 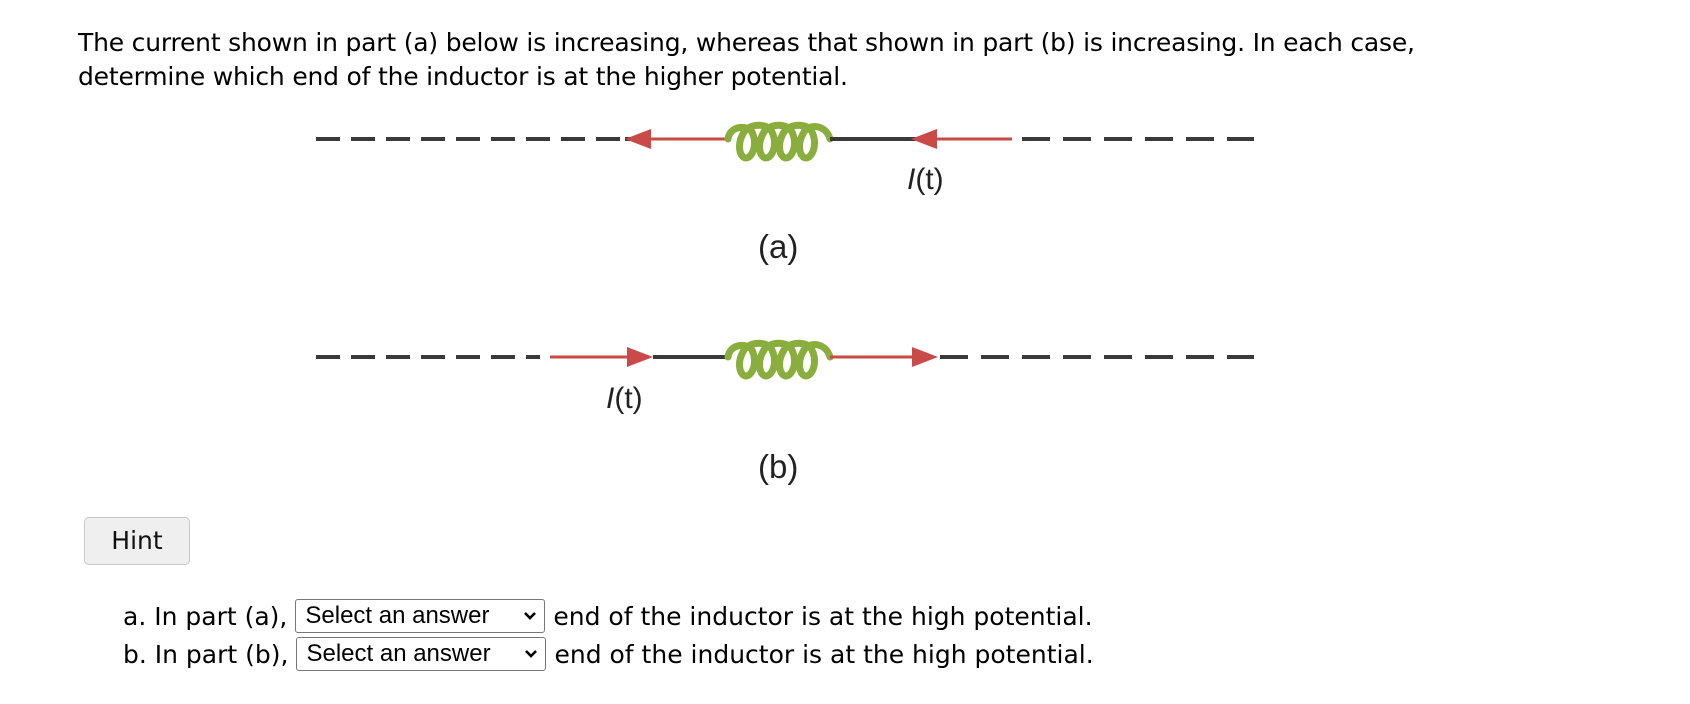 I want to click on circuit-b, so click(x=785, y=359).